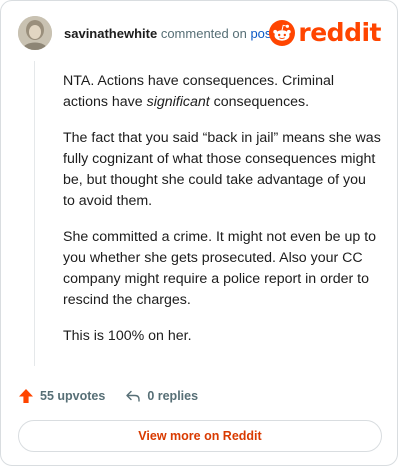 The width and height of the screenshot is (400, 468). Describe the element at coordinates (133, 396) in the screenshot. I see `reply-arrow-icon` at that location.